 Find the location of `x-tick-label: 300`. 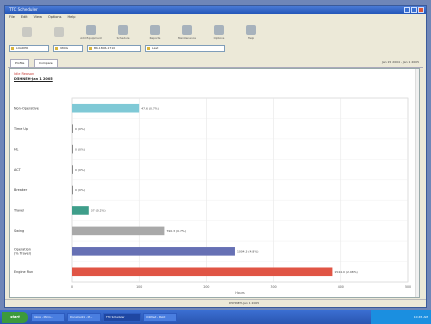

x-tick-label: 300 is located at coordinates (274, 287).